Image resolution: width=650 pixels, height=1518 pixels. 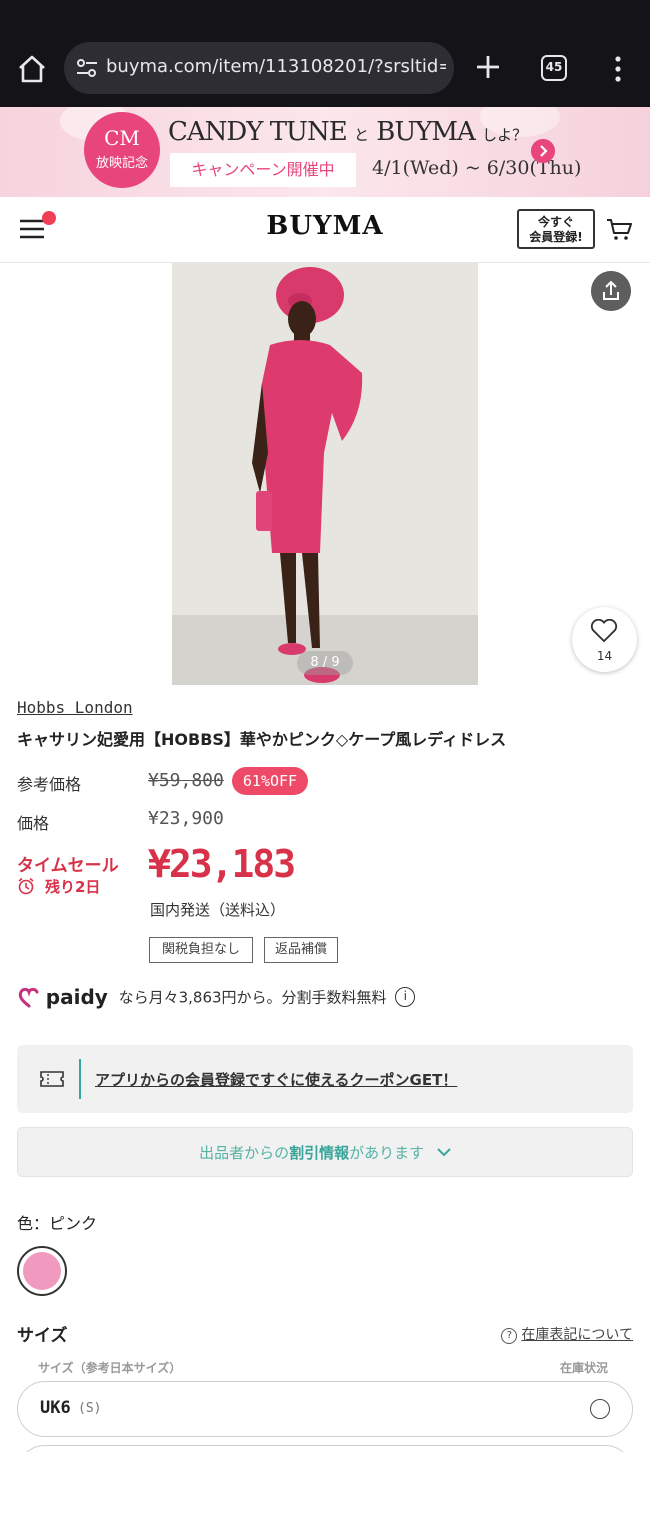 I want to click on register-button: 今すぐ 会員登録!, so click(x=556, y=229).